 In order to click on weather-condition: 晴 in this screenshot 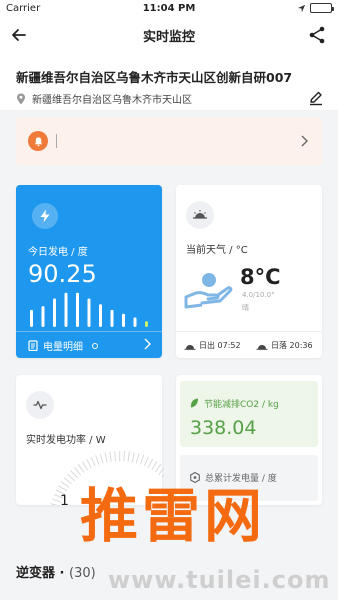, I will do `click(245, 308)`.